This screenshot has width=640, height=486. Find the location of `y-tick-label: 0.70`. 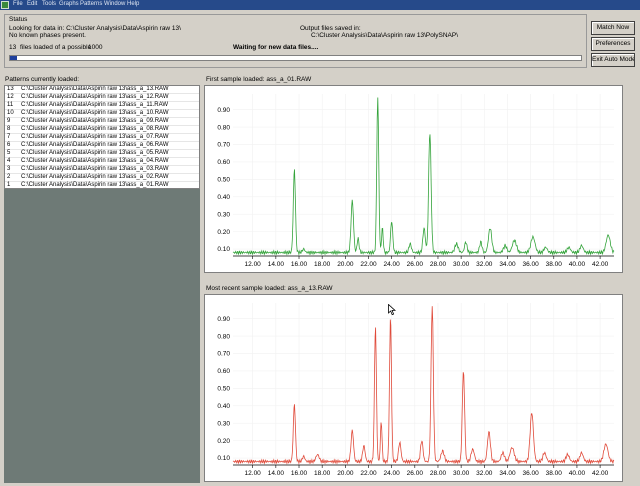

y-tick-label: 0.70 is located at coordinates (223, 354).